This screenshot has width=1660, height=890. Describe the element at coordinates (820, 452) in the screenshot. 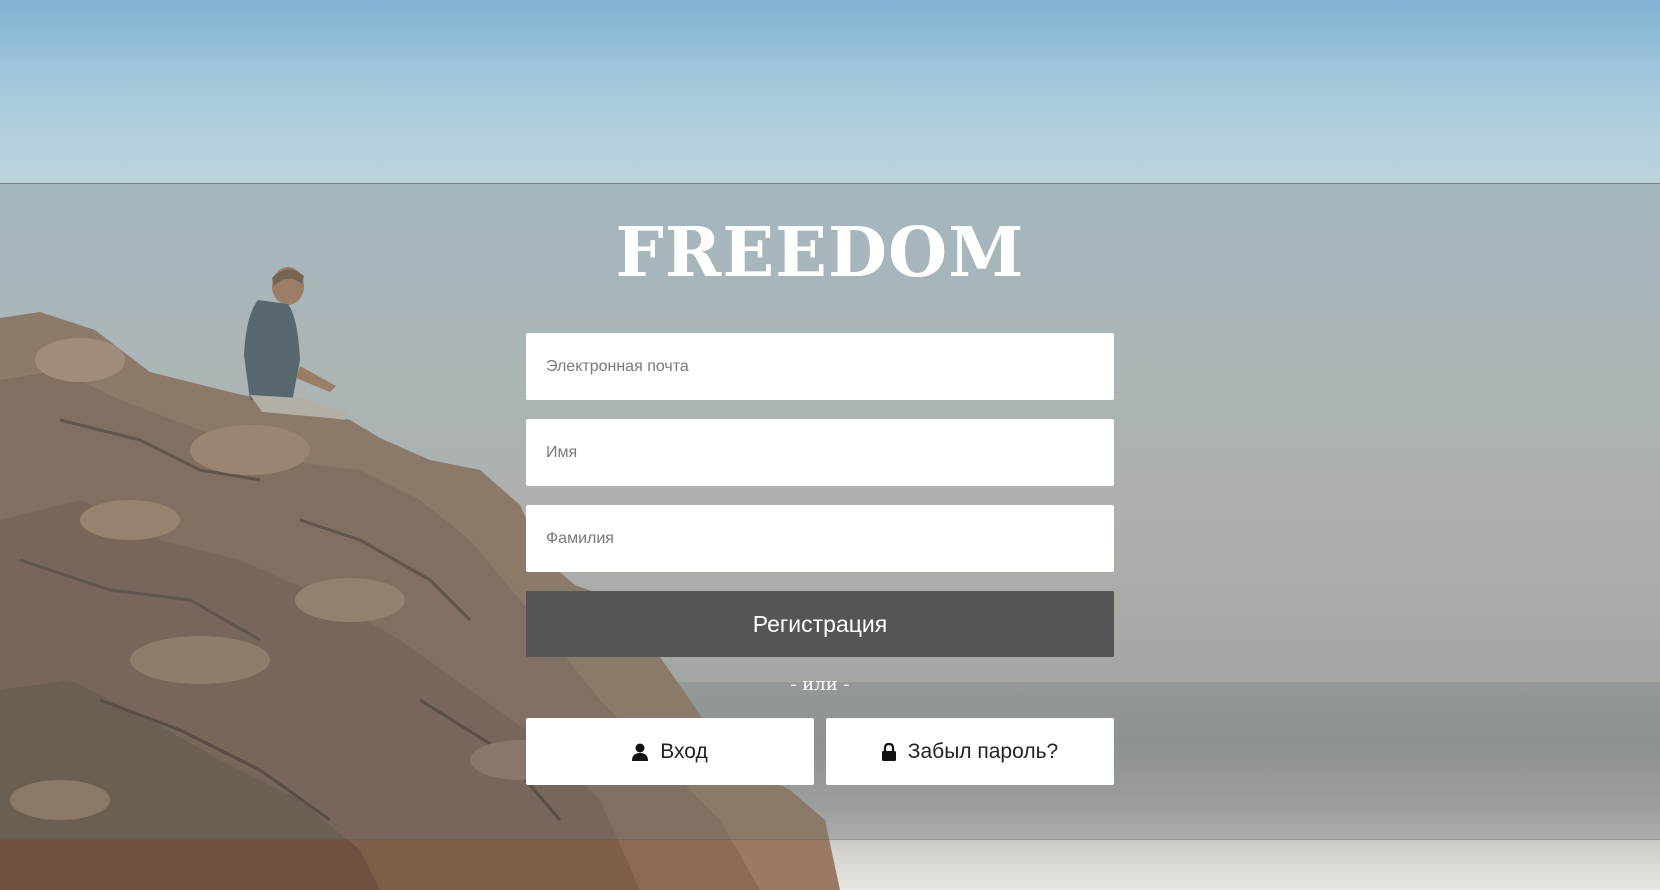

I see `first-name-field` at that location.